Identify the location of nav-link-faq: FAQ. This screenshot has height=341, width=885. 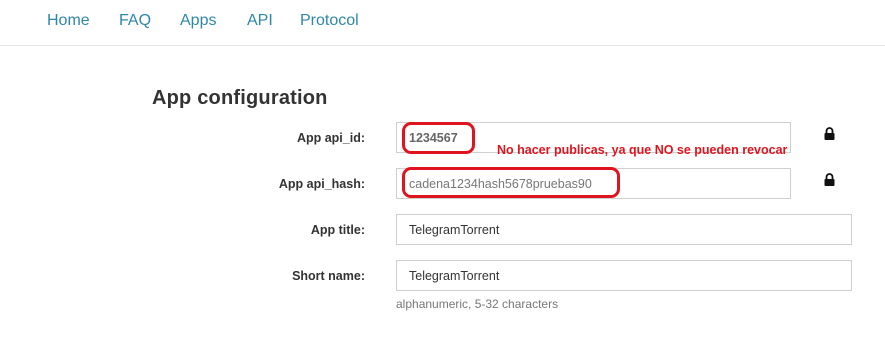
(135, 21).